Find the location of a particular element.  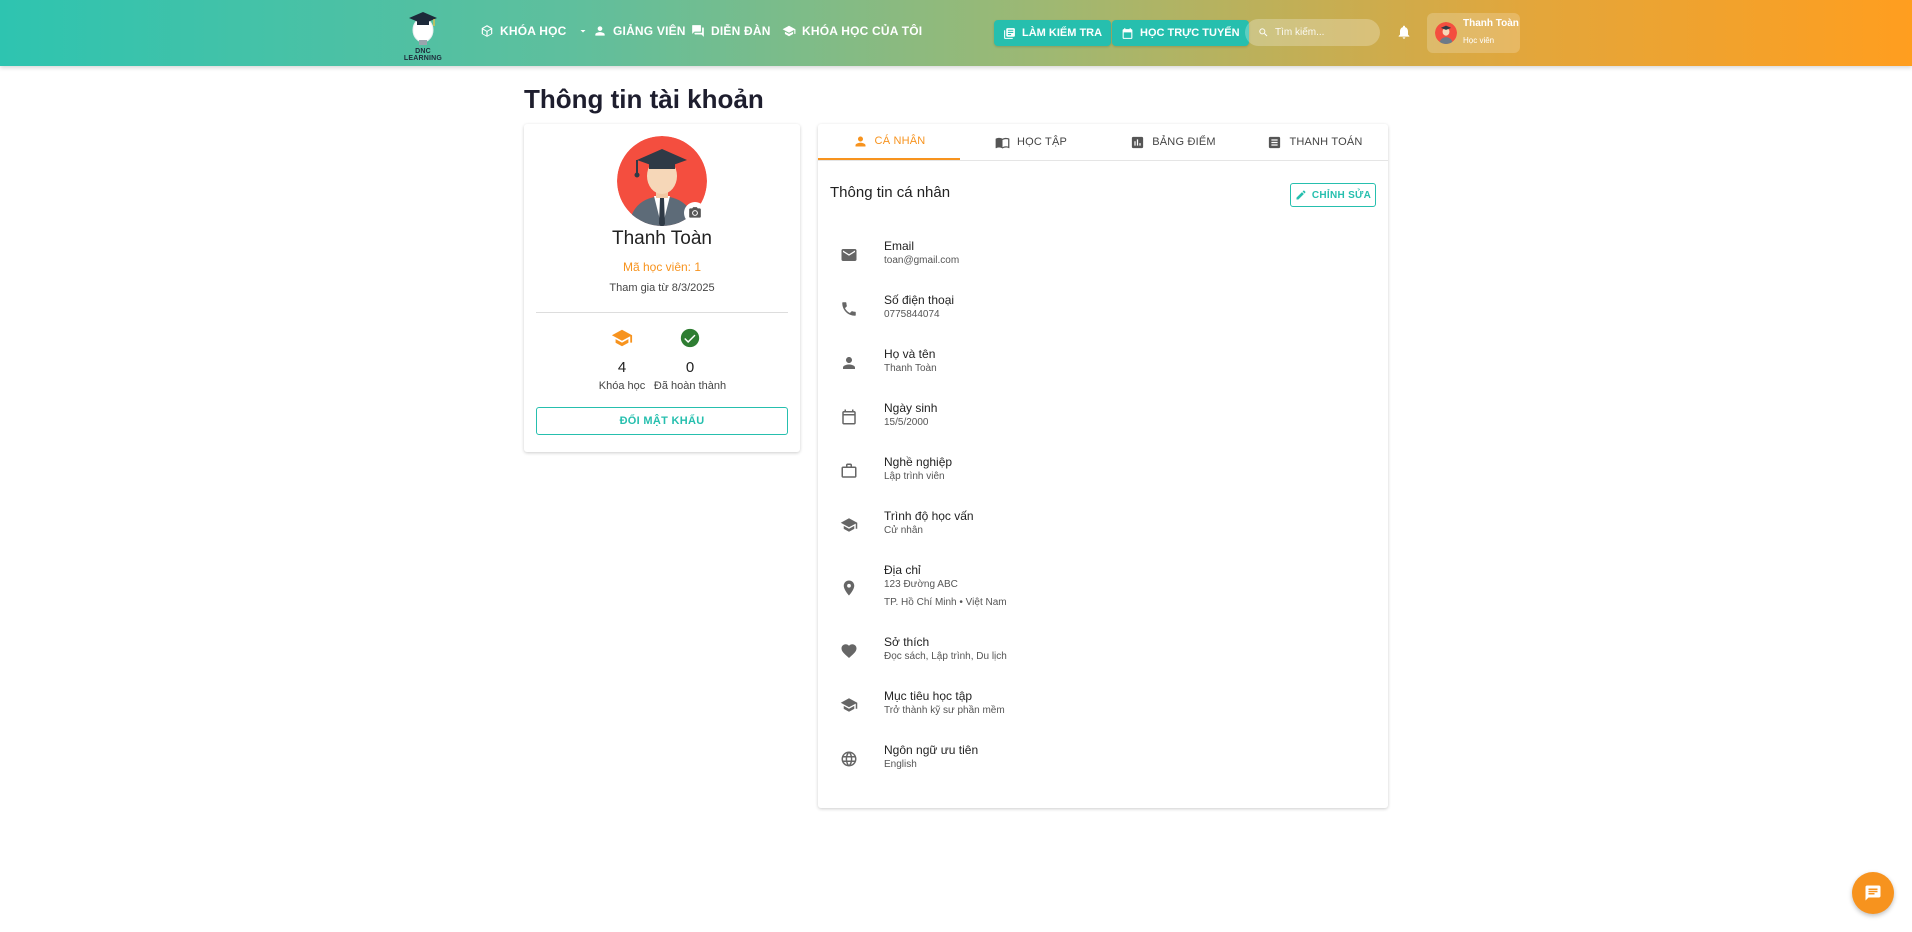

chat-icon is located at coordinates (1873, 893).